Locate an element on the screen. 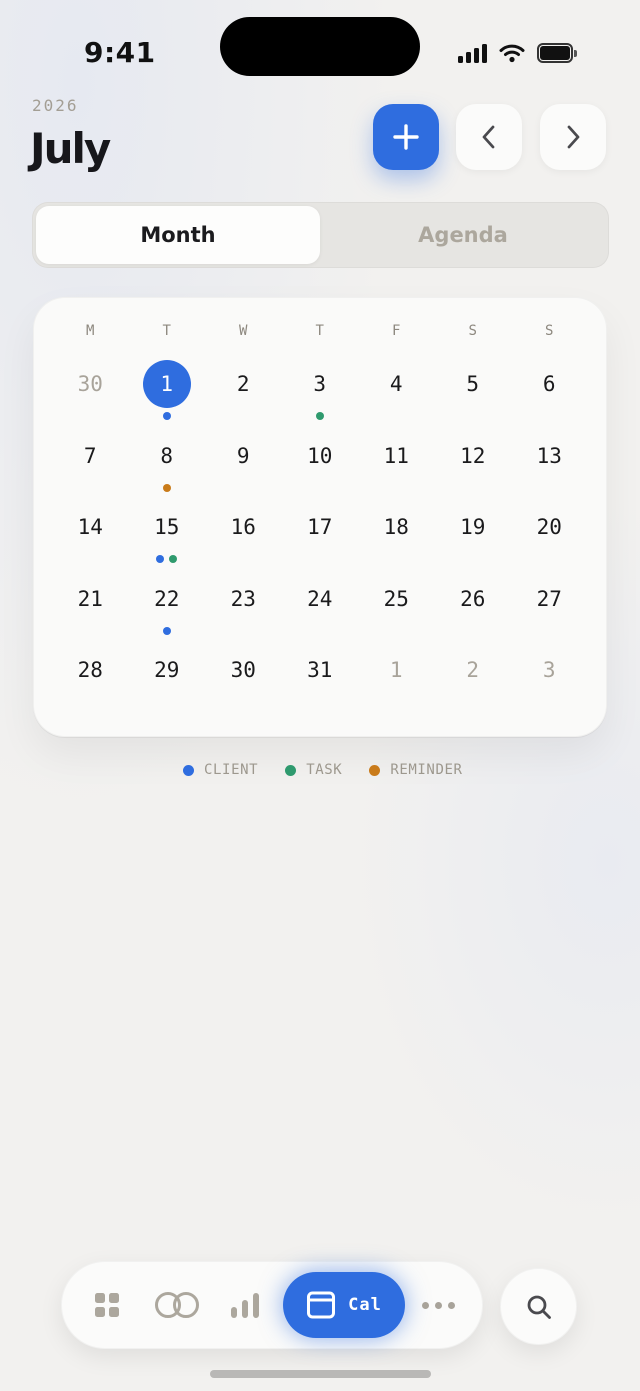 This screenshot has height=1391, width=640. search-icon is located at coordinates (539, 1307).